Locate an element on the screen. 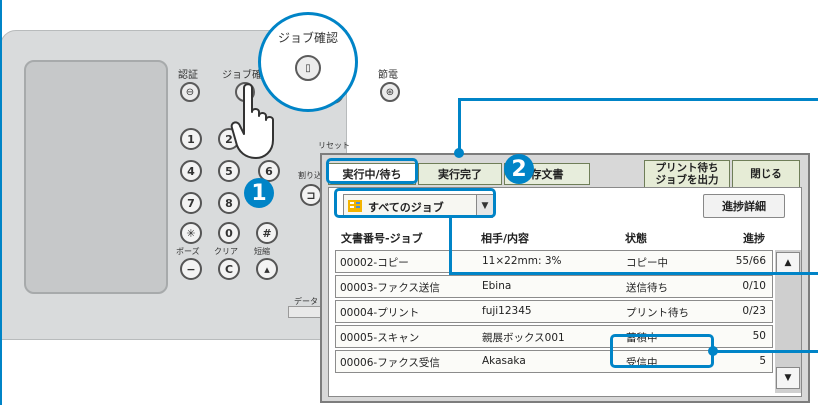 The image size is (818, 405). shortcut-label: 短縮 is located at coordinates (262, 251).